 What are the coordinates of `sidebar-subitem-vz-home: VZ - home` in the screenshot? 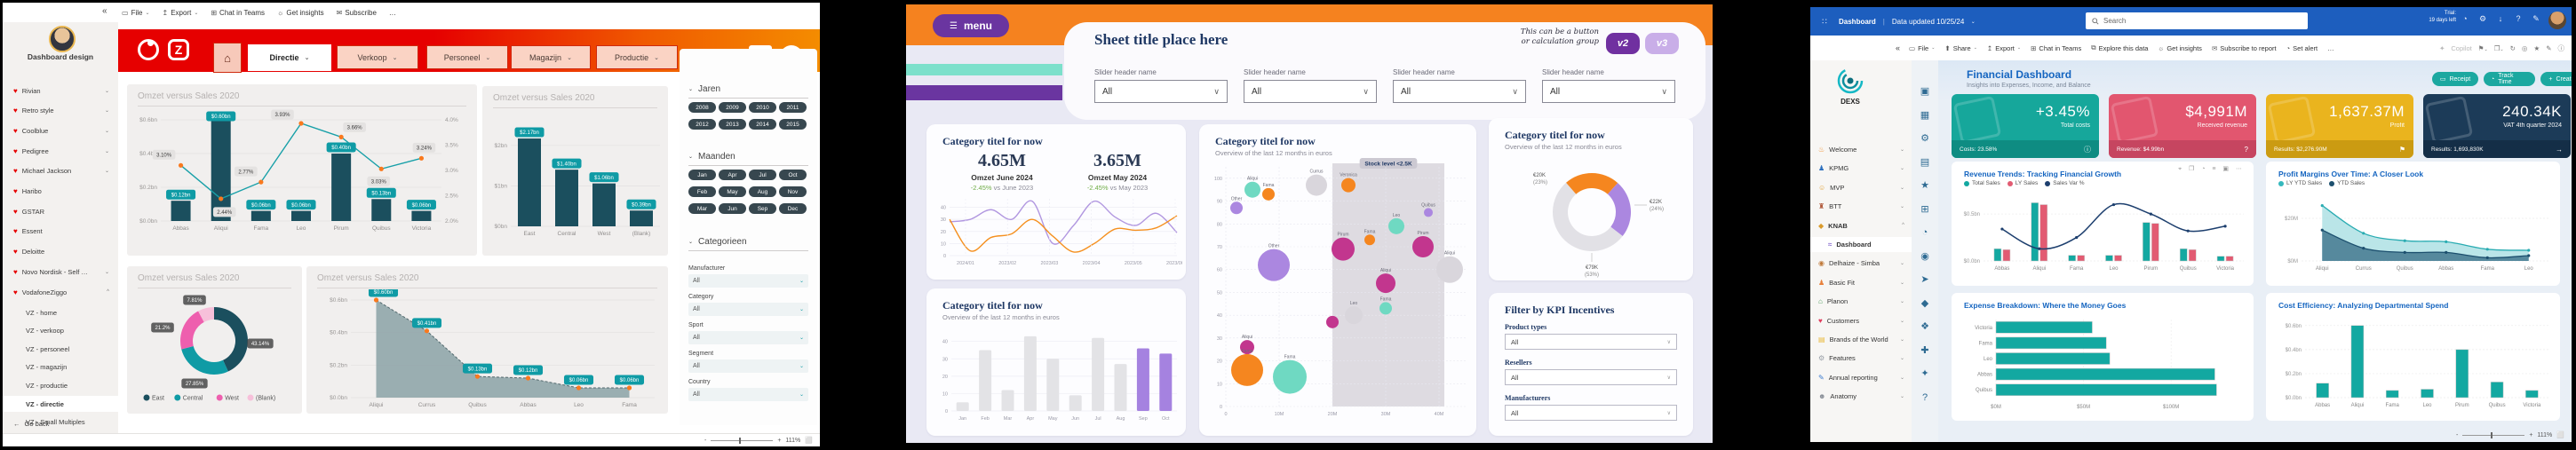 It's located at (60, 312).